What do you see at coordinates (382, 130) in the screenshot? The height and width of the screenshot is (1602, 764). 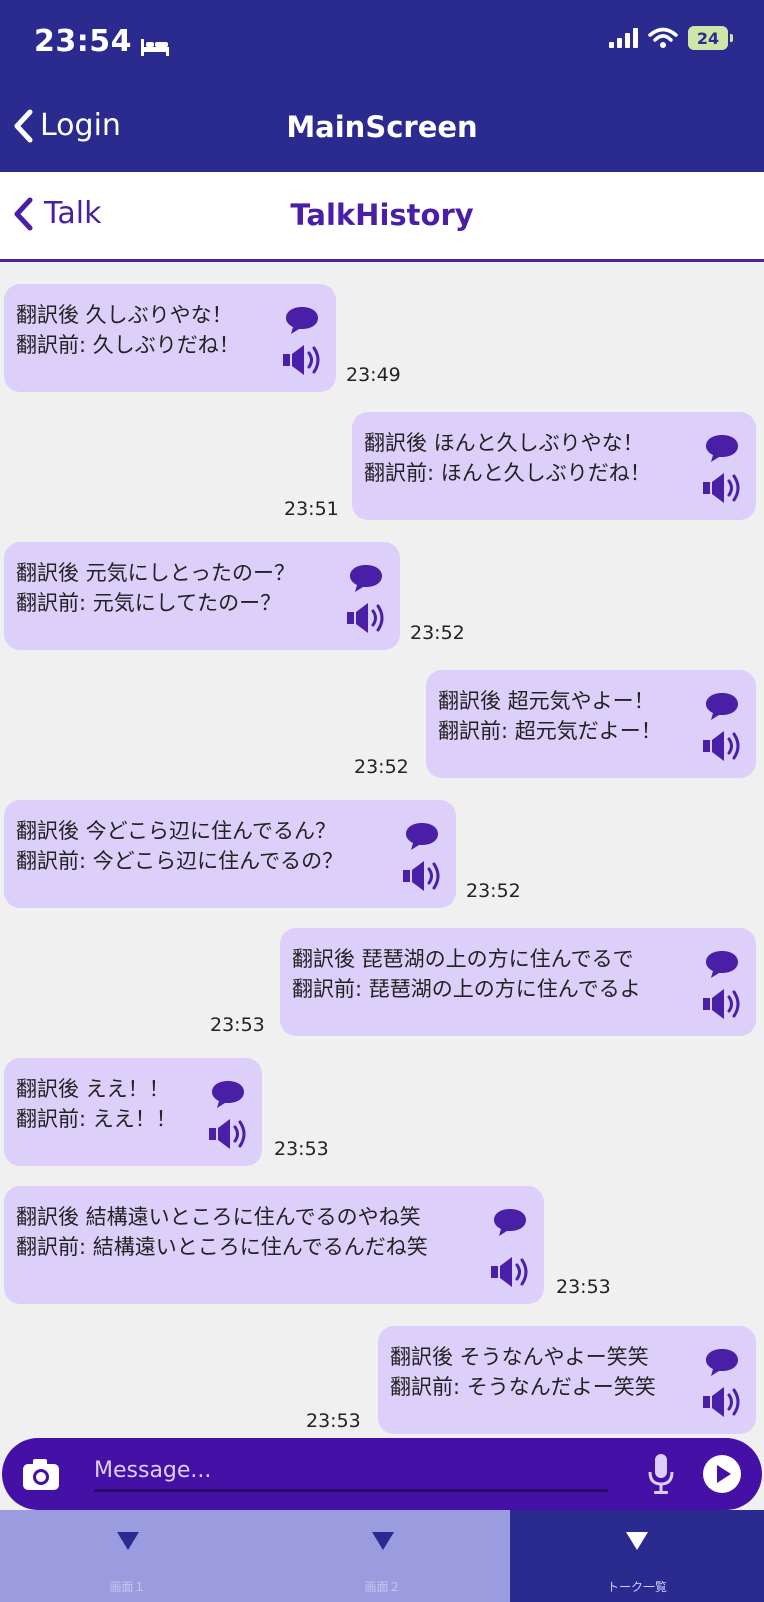 I see `main-nav-bar: Login MainScreen` at bounding box center [382, 130].